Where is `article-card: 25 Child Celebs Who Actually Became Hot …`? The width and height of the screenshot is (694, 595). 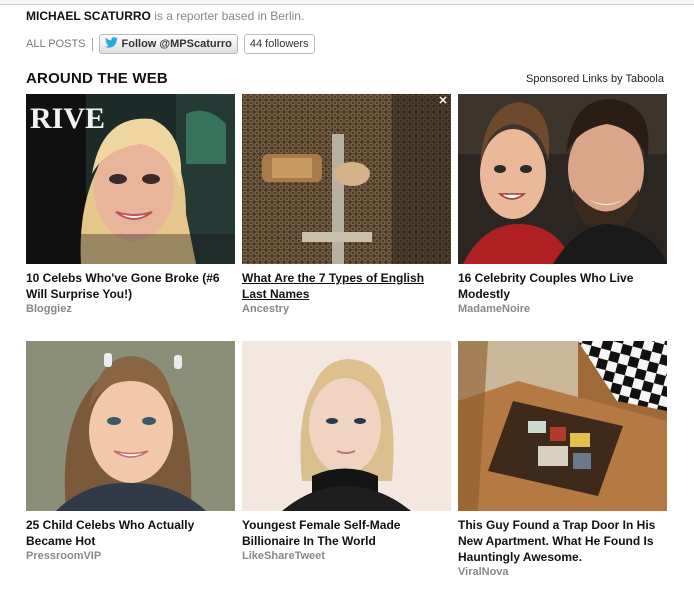 article-card: 25 Child Celebs Who Actually Became Hot … is located at coordinates (130, 451).